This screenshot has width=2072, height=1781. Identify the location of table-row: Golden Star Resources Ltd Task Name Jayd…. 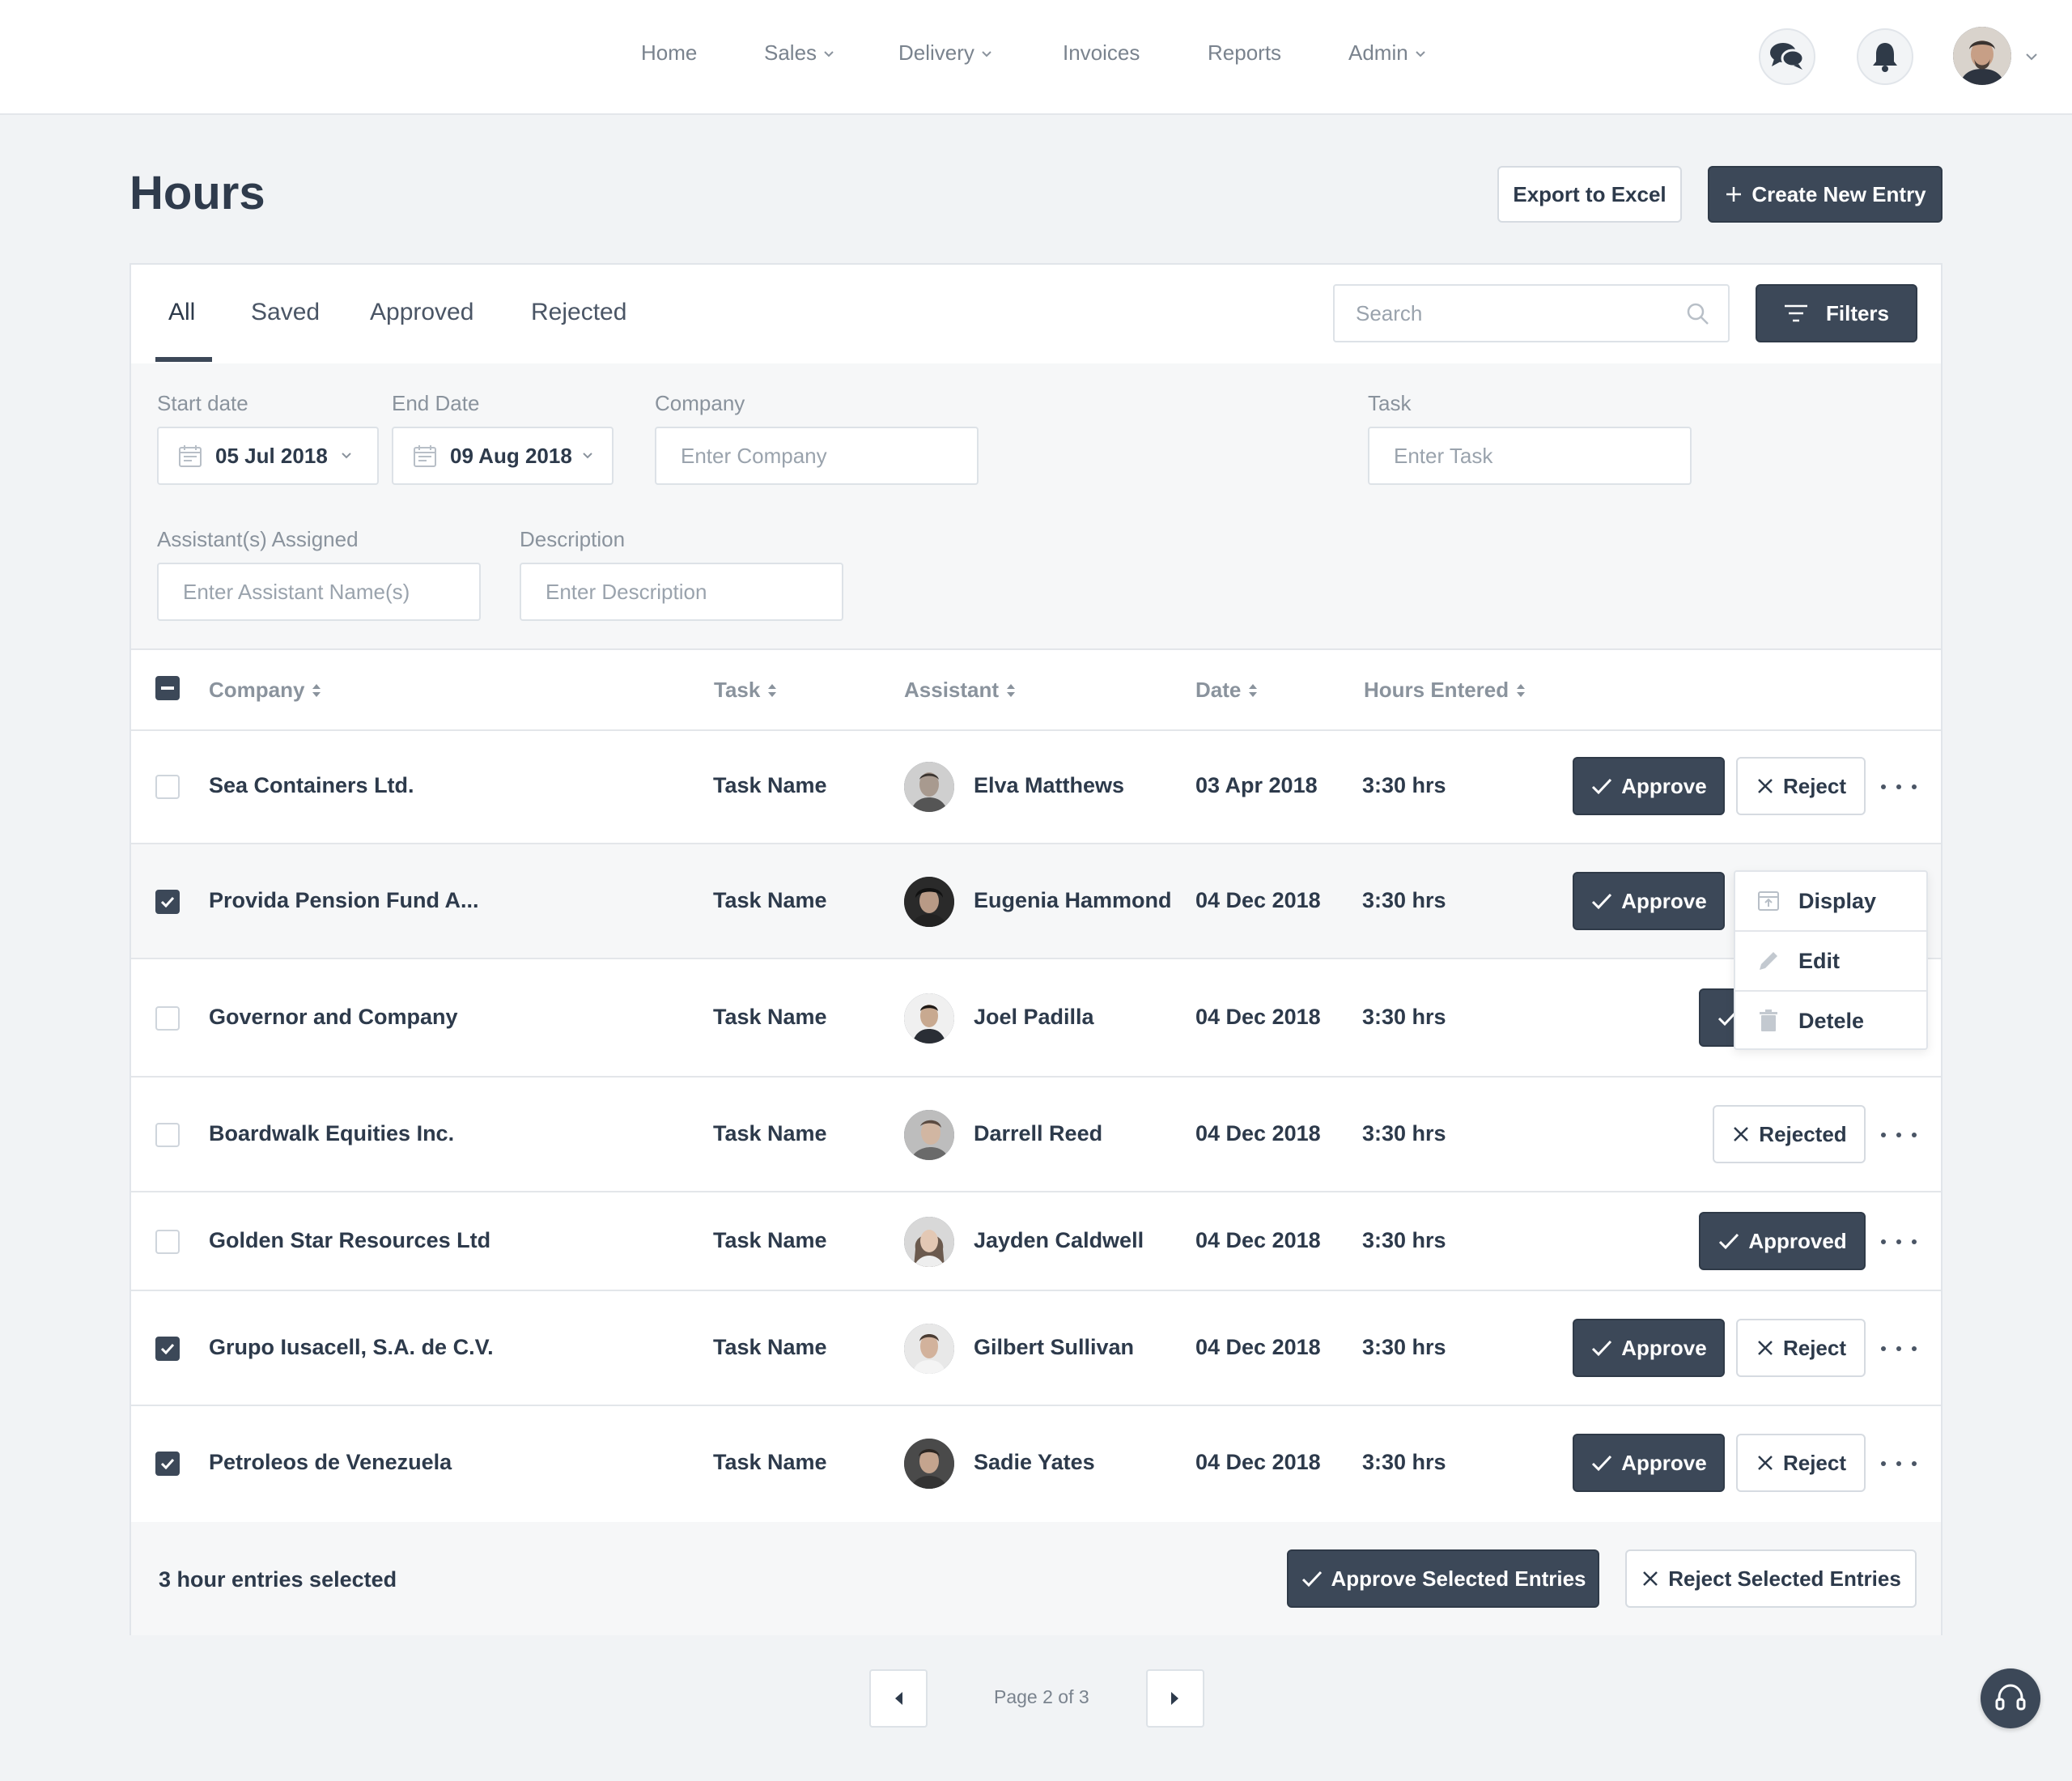
(1036, 1242).